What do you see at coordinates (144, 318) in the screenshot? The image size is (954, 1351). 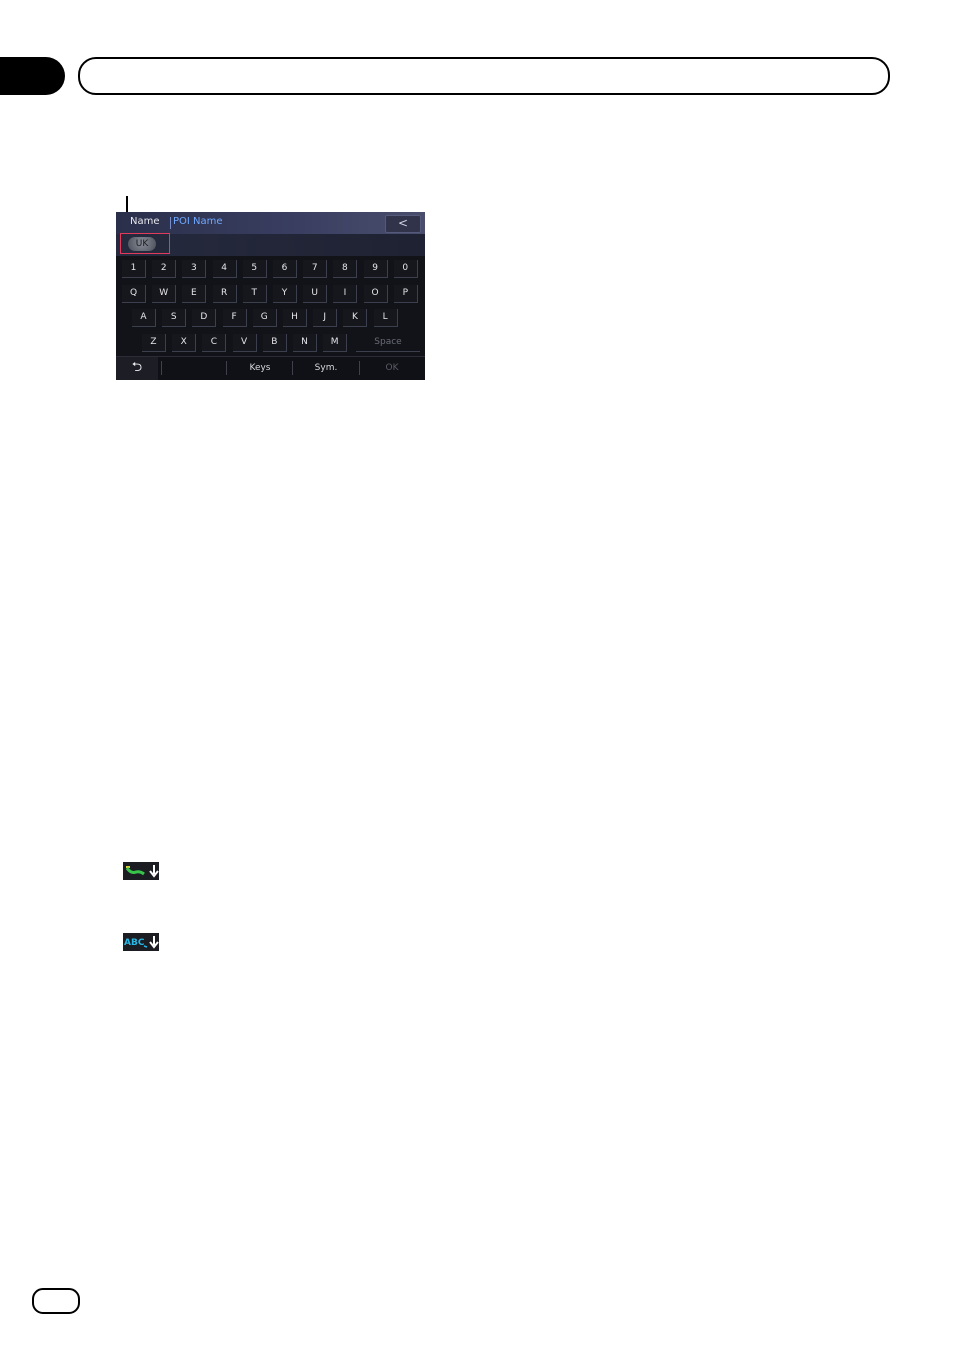 I see `key: A` at bounding box center [144, 318].